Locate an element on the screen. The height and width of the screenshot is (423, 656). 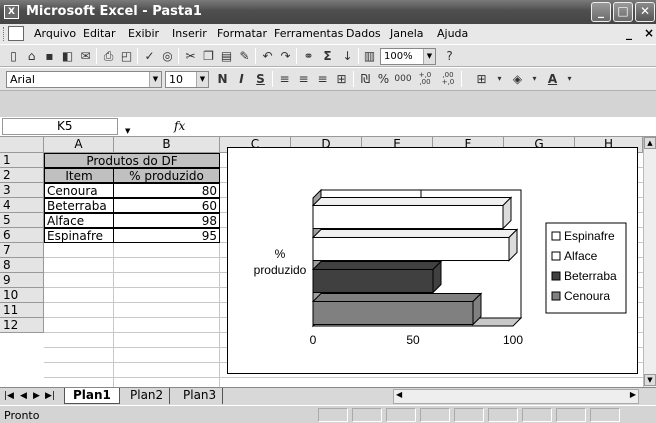
row-header: 9 is located at coordinates (22, 280).